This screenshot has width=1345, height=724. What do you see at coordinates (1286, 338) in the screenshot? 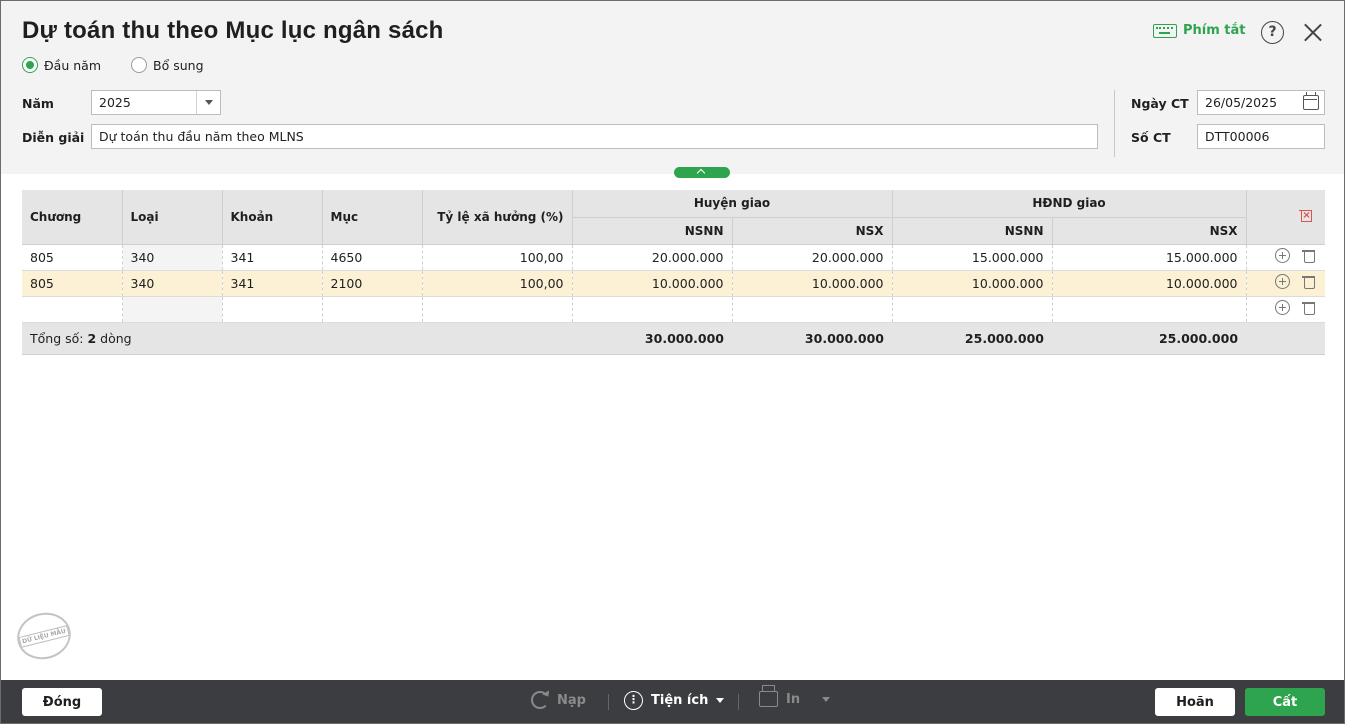
I see `total-empty` at bounding box center [1286, 338].